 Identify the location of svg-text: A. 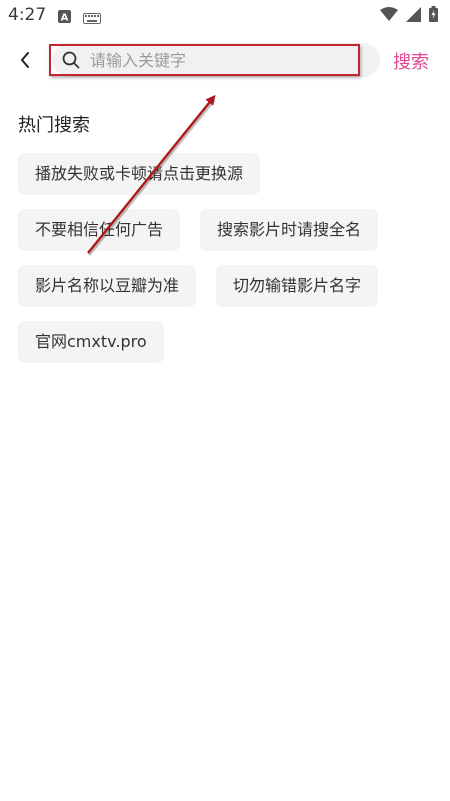
(65, 18).